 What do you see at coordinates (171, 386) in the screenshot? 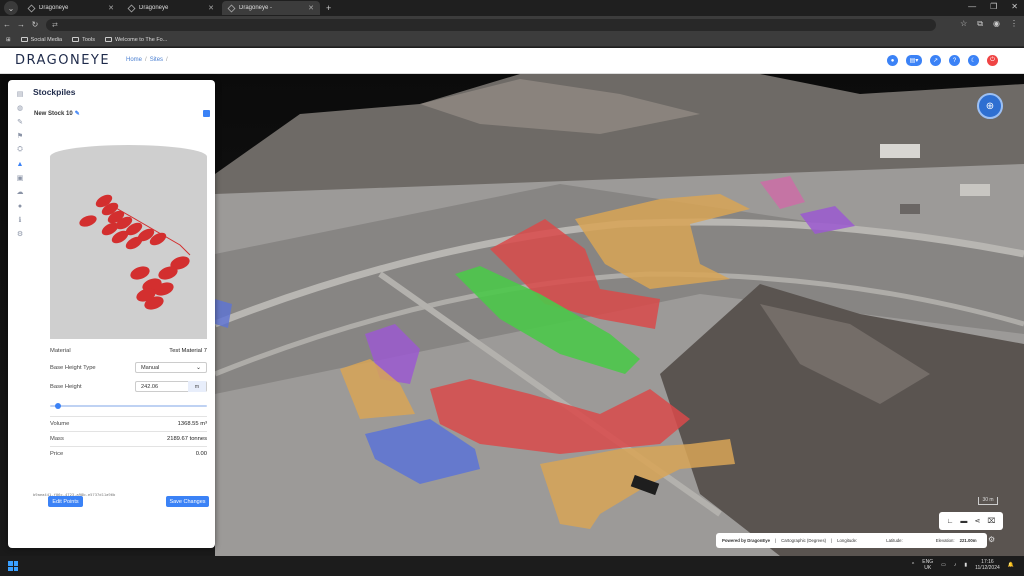
I see `base-height-input: 242.06 m` at bounding box center [171, 386].